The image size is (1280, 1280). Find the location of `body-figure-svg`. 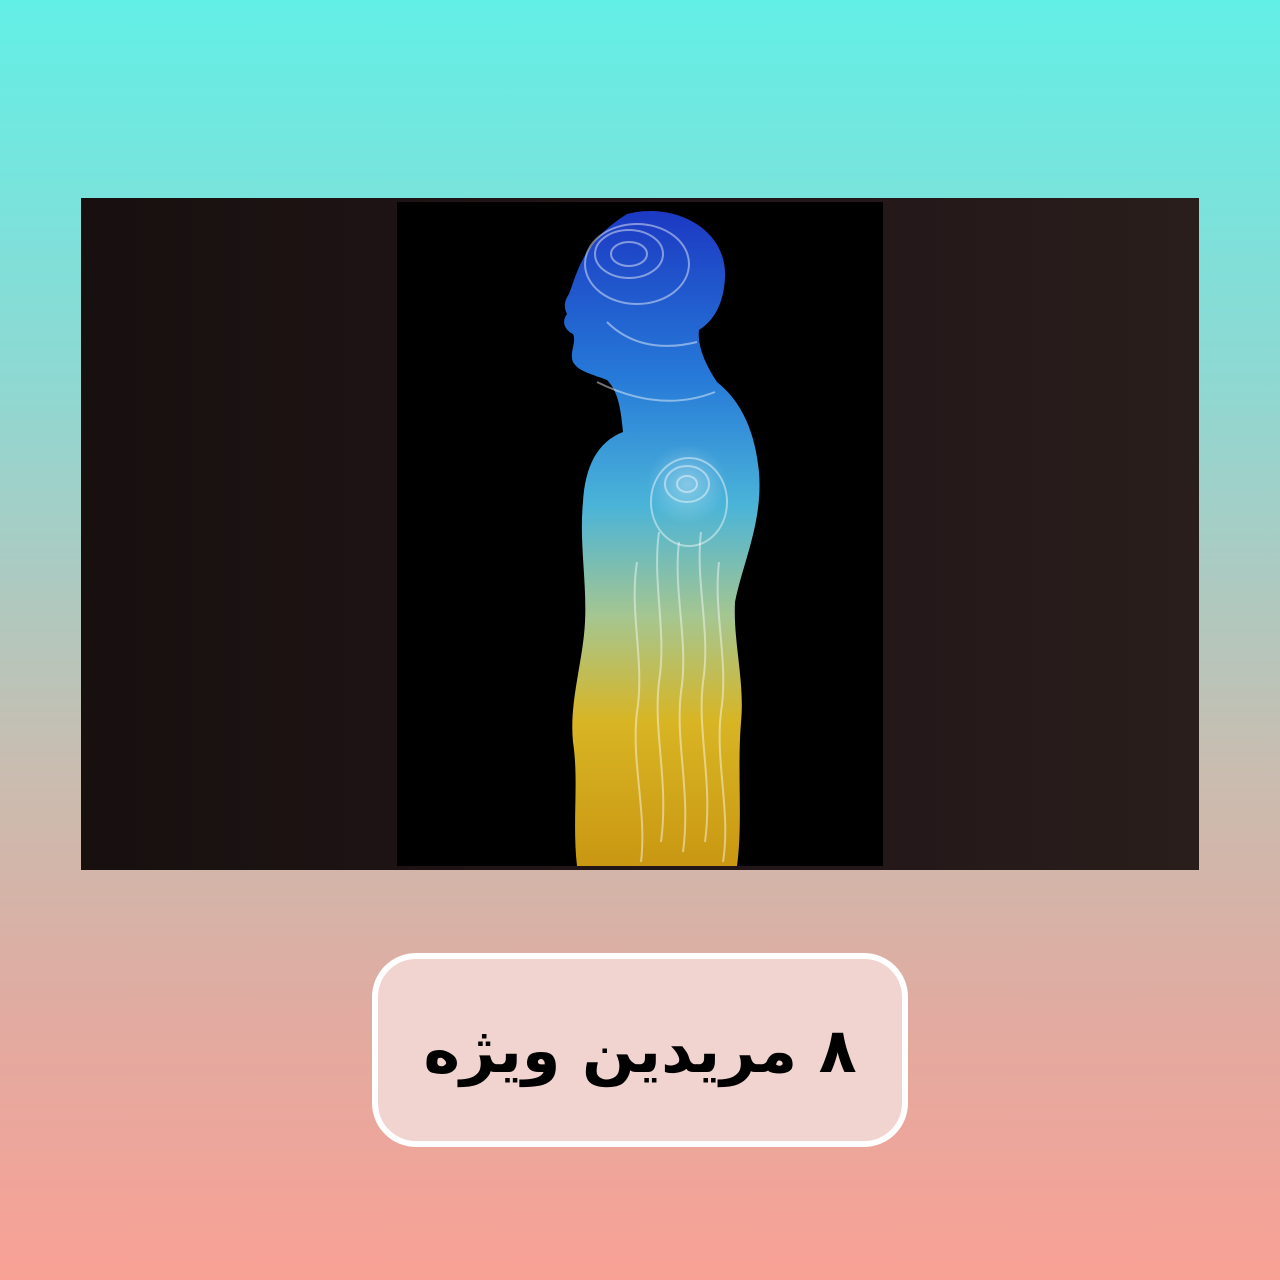

body-figure-svg is located at coordinates (662, 538).